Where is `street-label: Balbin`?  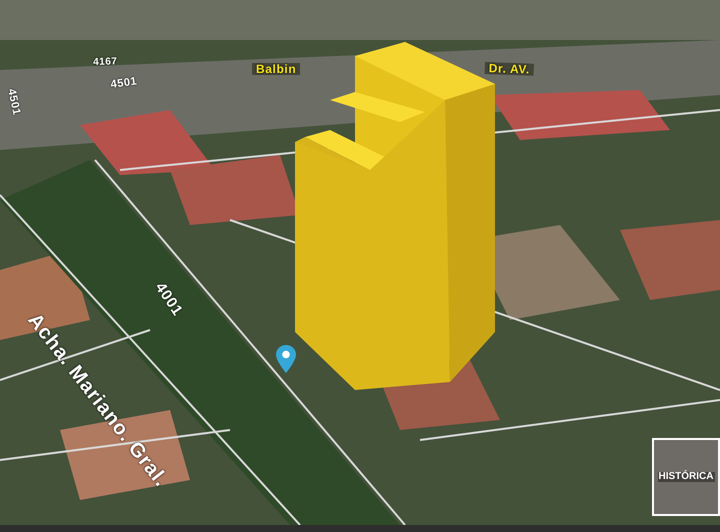 street-label: Balbin is located at coordinates (276, 69).